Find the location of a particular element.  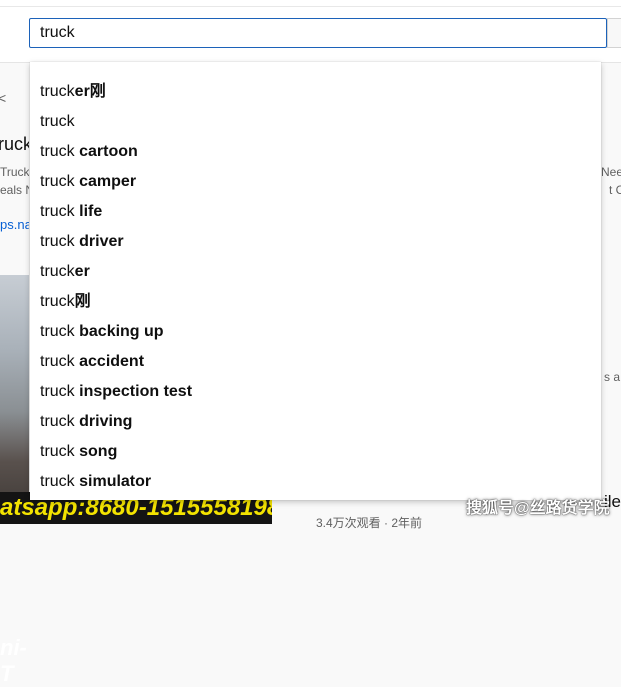

video-desc-line: Truck is located at coordinates (14, 172).